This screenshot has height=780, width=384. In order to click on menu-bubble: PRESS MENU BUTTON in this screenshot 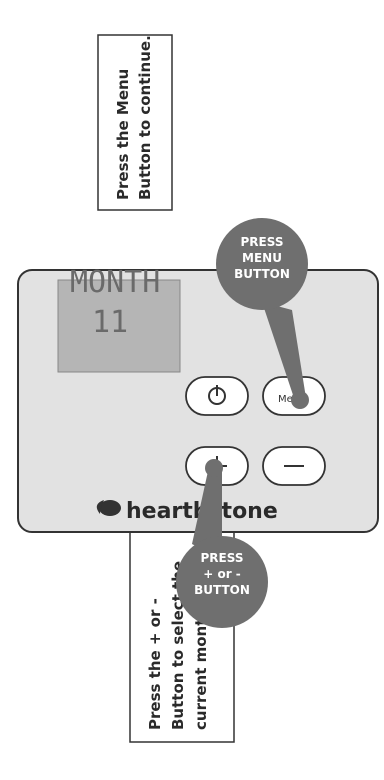, I will do `click(262, 264)`.